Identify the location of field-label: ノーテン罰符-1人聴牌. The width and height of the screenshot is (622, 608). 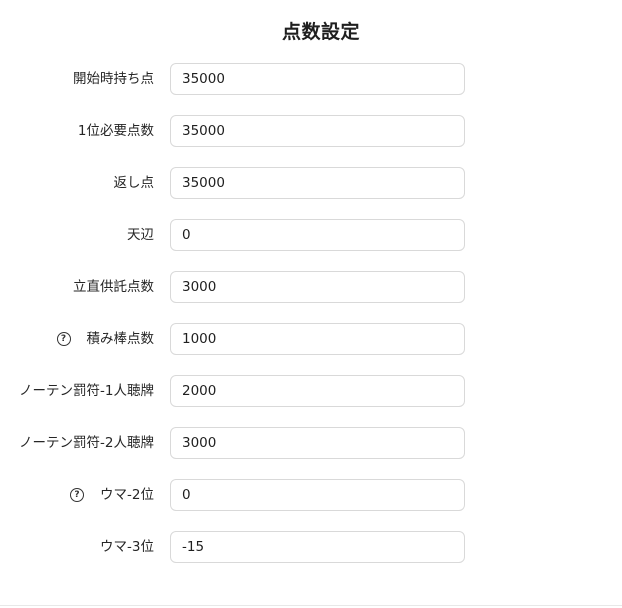
(86, 391).